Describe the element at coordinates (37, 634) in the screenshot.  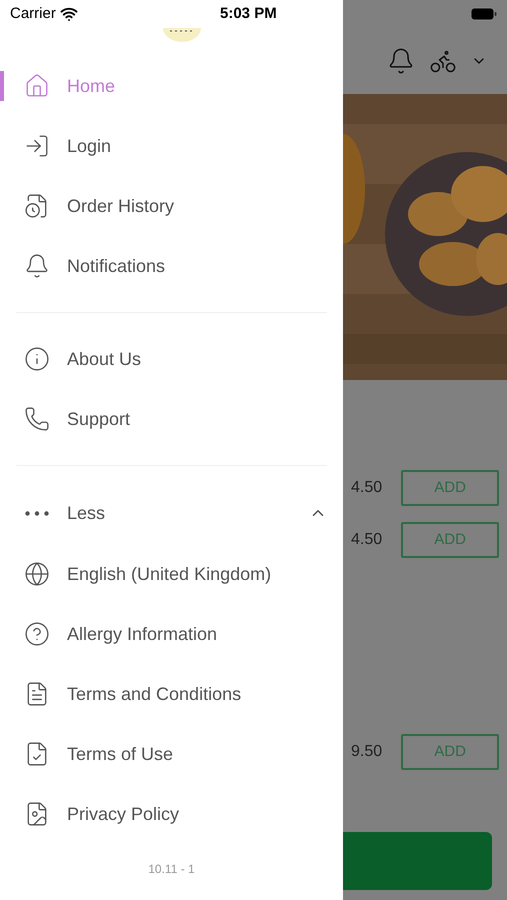
I see `help-icon` at that location.